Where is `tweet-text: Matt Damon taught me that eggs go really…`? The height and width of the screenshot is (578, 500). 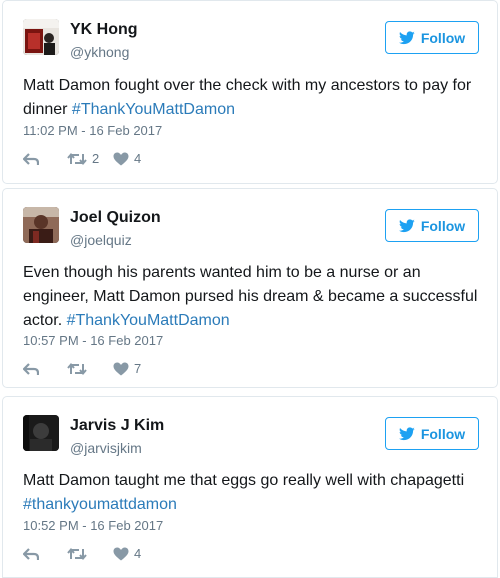
tweet-text: Matt Damon taught me that eggs go really… is located at coordinates (254, 493).